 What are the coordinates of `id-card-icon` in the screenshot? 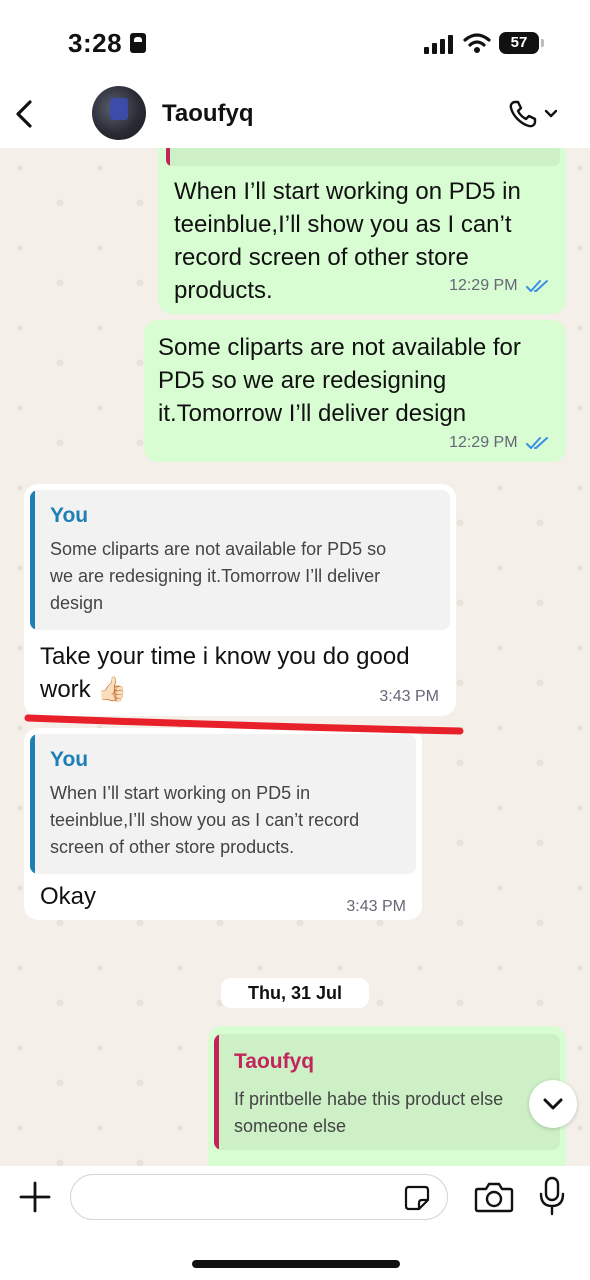 It's located at (138, 43).